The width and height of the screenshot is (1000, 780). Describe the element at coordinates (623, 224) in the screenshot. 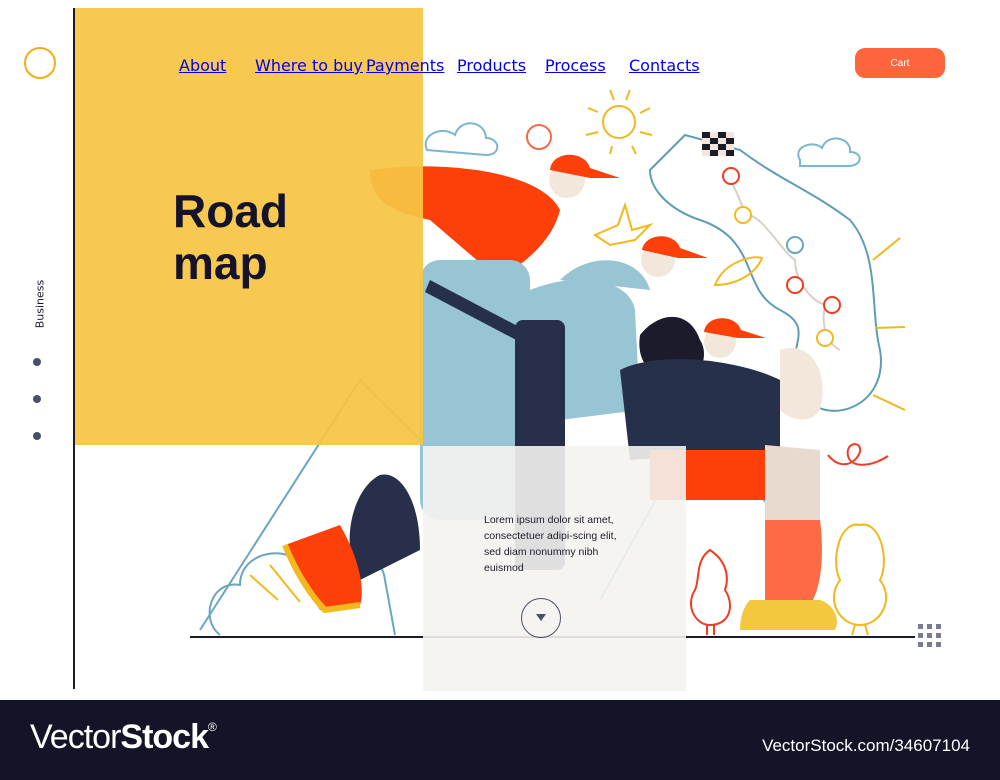

I see `bird-icon` at that location.